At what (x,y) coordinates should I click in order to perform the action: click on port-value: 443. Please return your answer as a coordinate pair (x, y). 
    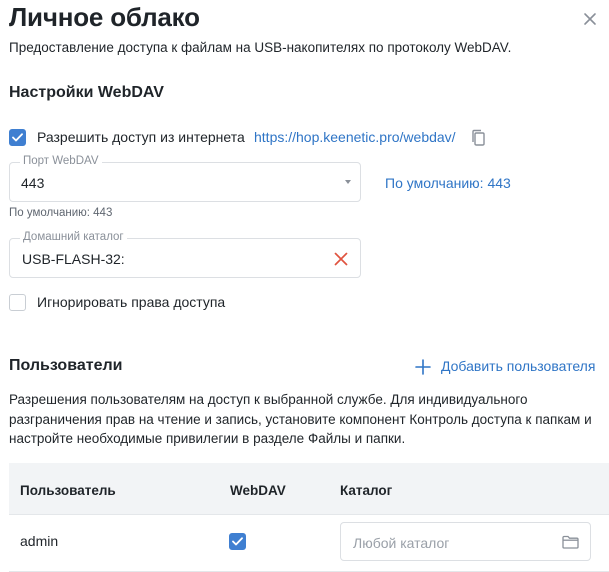
    Looking at the image, I should click on (33, 183).